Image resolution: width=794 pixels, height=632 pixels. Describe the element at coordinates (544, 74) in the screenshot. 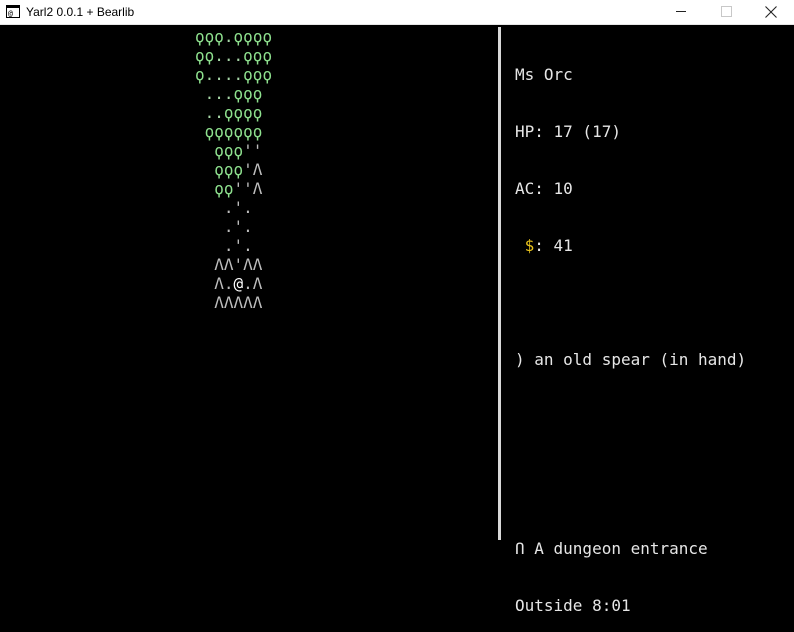

I see `character-name: Ms Orc` at that location.